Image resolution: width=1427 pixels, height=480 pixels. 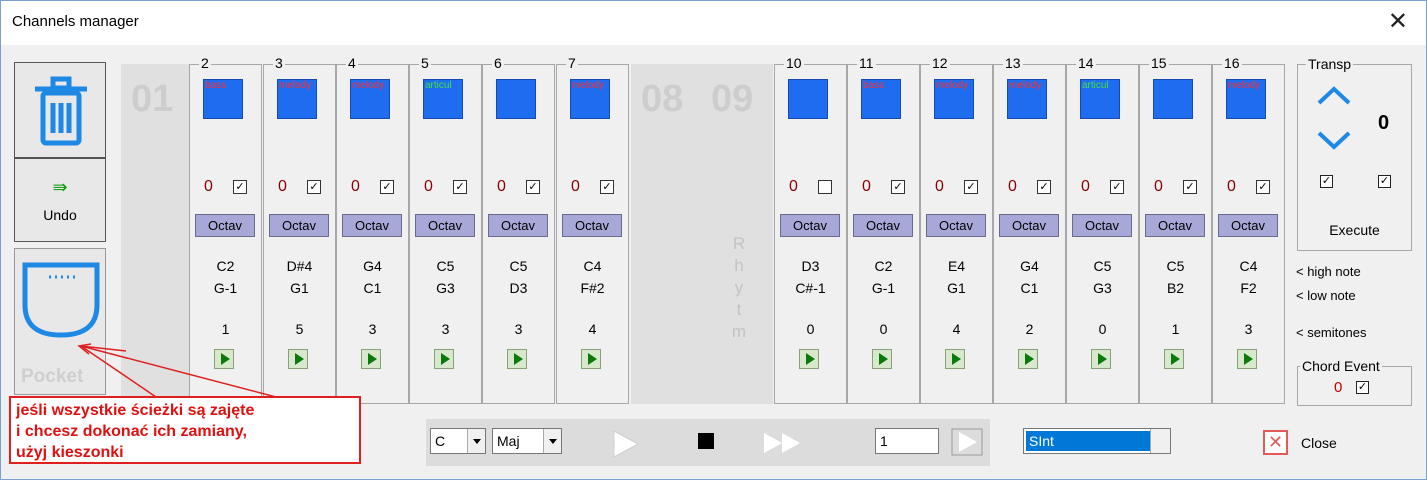 I want to click on key-select: C, so click(x=458, y=441).